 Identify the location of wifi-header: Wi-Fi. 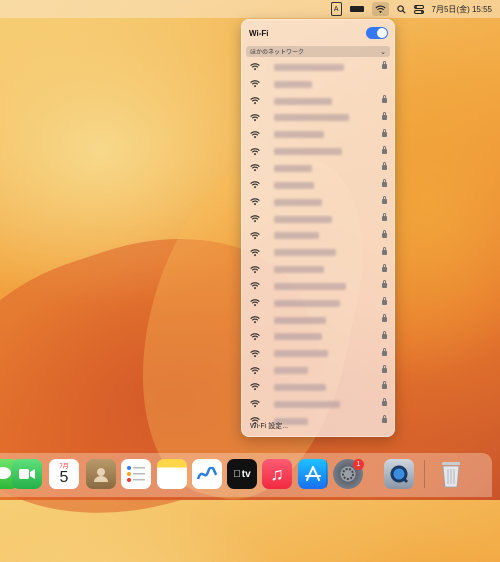
(318, 33).